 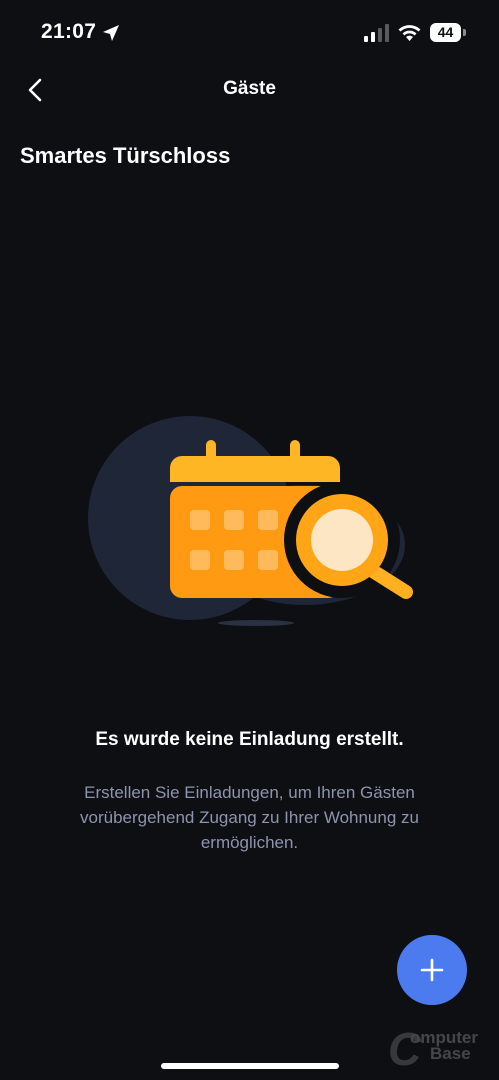 I want to click on battery-tip, so click(x=464, y=32).